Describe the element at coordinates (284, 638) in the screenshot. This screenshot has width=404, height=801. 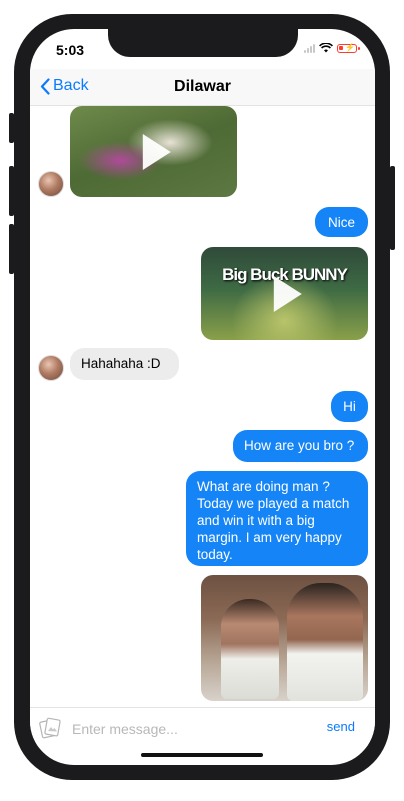
I see `outgoing-photo-message` at that location.